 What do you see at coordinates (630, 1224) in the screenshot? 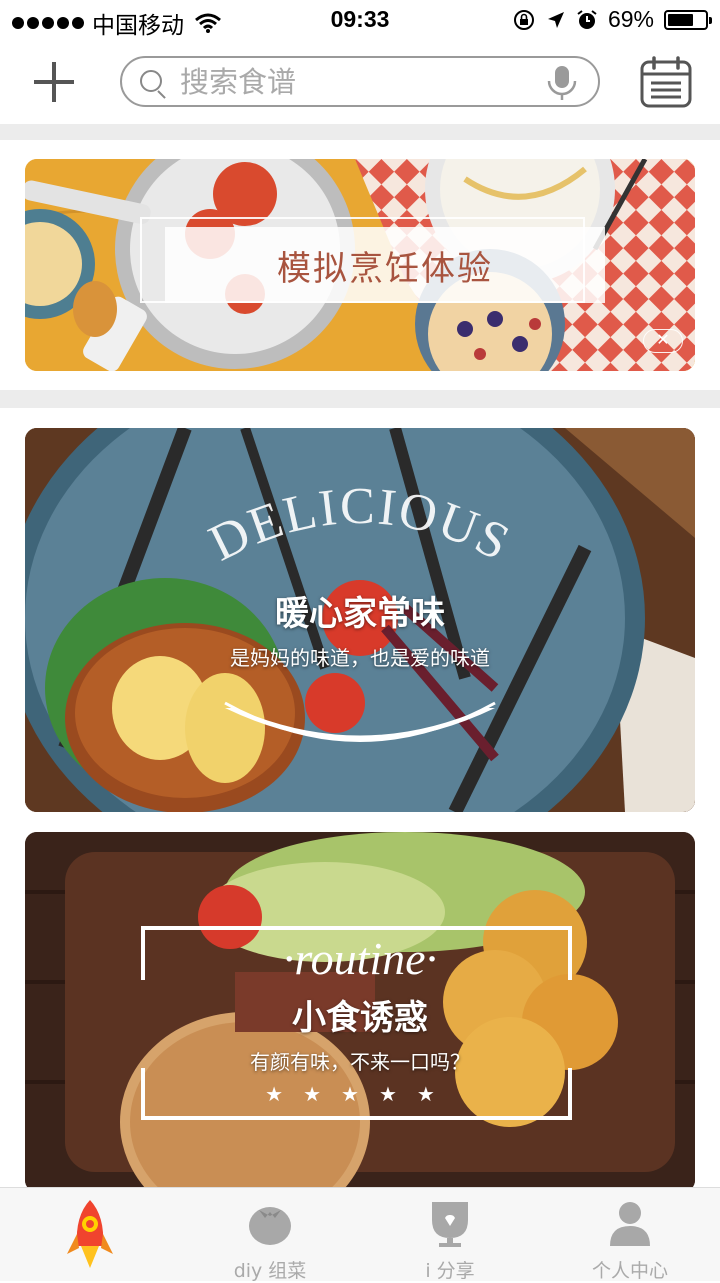
I see `person-icon` at bounding box center [630, 1224].